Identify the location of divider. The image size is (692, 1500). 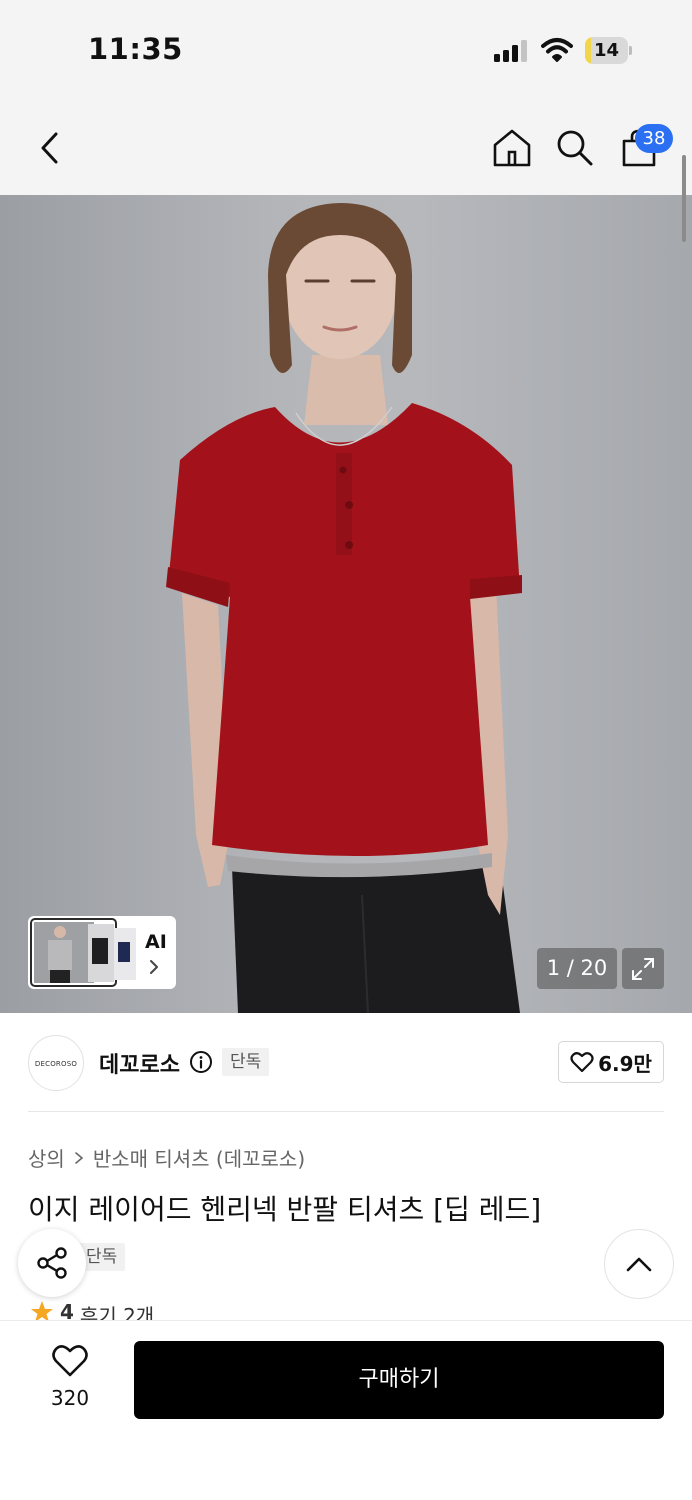
(346, 1111).